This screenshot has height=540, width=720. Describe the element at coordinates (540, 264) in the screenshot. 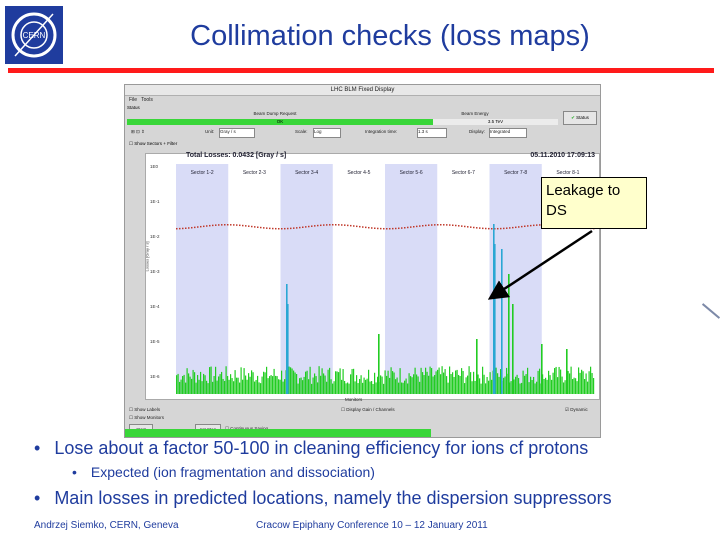

I see `callout-arrow` at that location.